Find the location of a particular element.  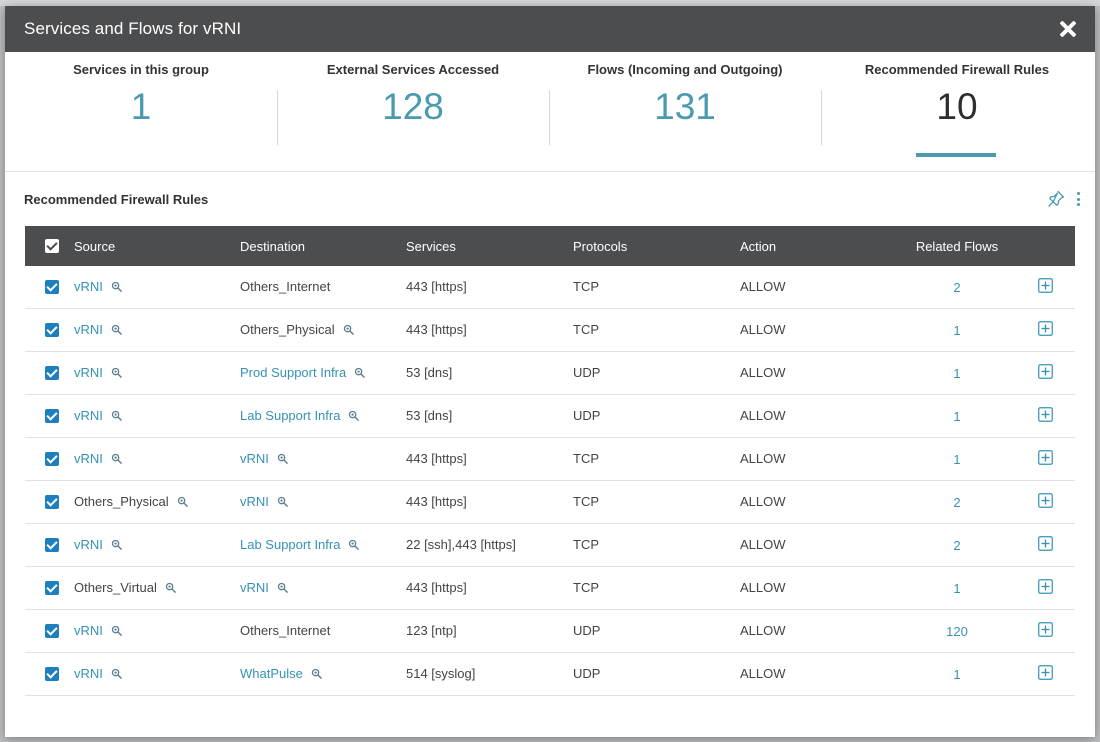

col-header-source: Source is located at coordinates (157, 246).